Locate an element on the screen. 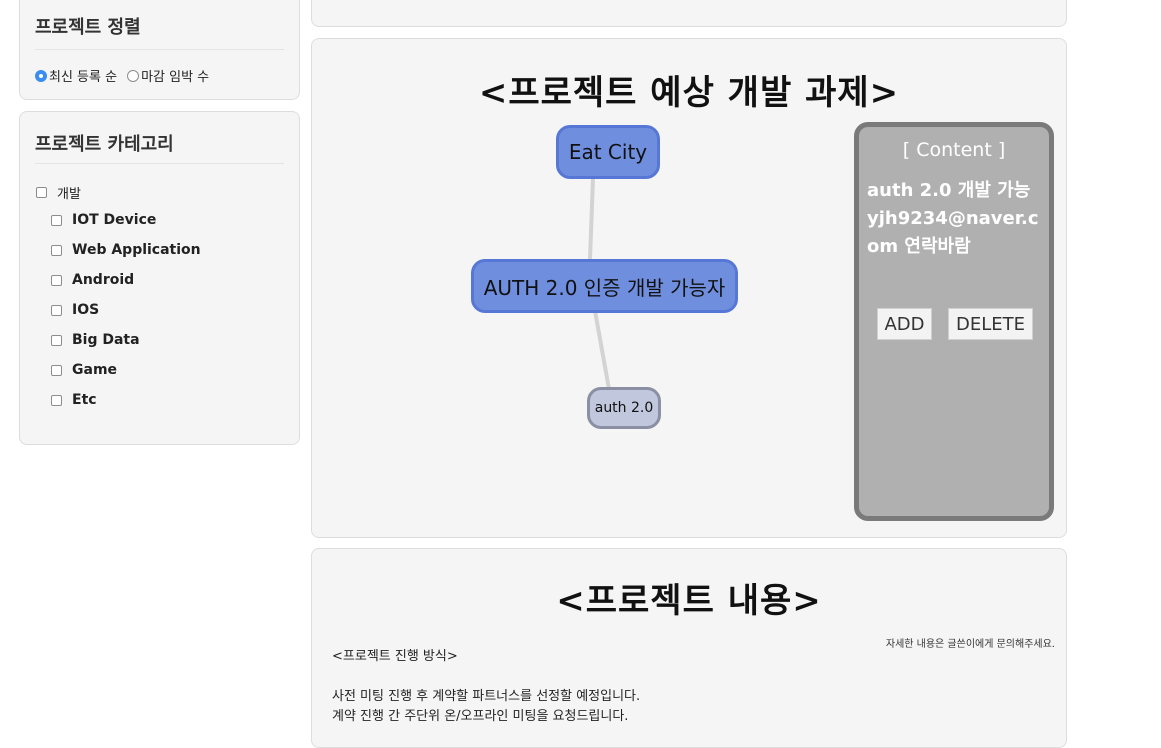 Image resolution: width=1161 pixels, height=748 pixels. category-dev-label: 개발 is located at coordinates (69, 194).